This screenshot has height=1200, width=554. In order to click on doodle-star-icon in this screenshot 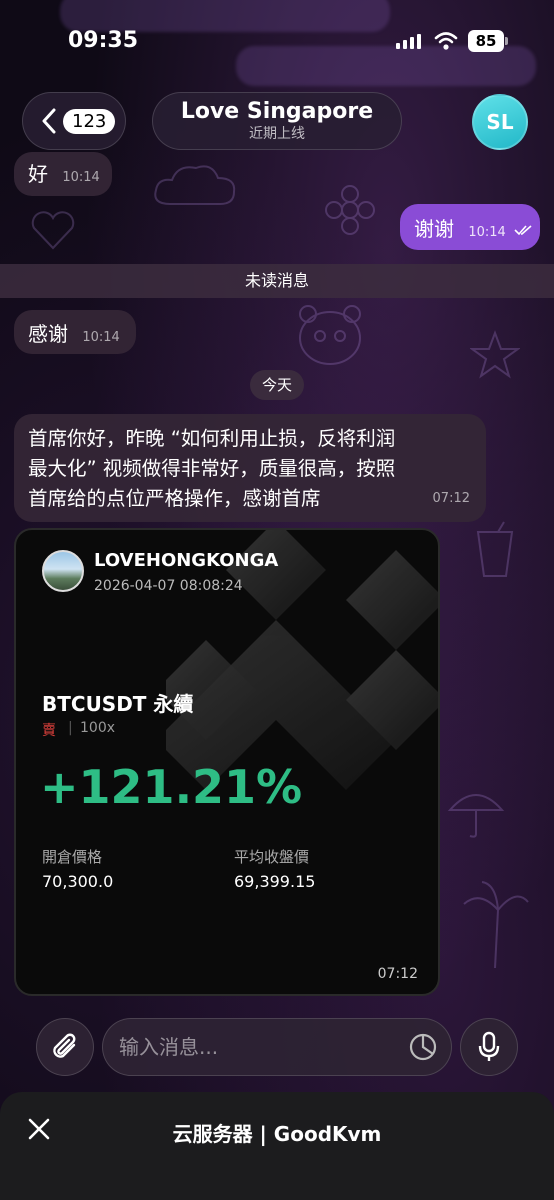, I will do `click(495, 354)`.